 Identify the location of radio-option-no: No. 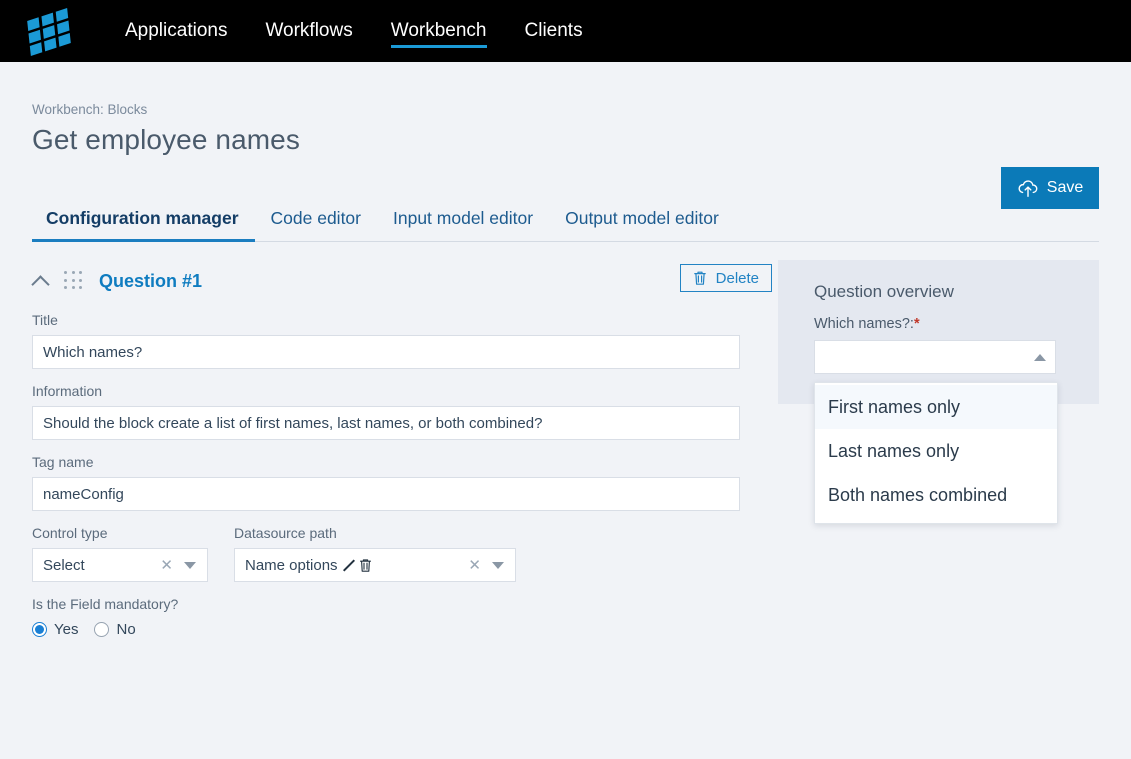
(115, 629).